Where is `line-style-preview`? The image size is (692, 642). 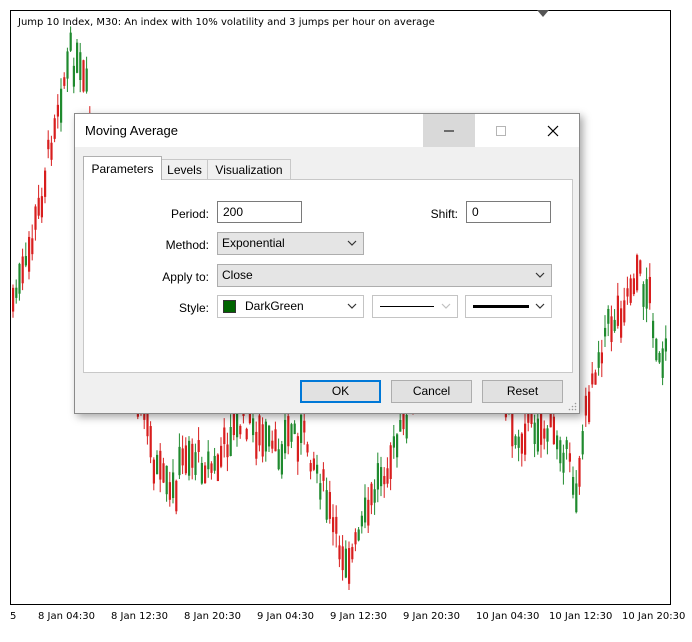
line-style-preview is located at coordinates (407, 306).